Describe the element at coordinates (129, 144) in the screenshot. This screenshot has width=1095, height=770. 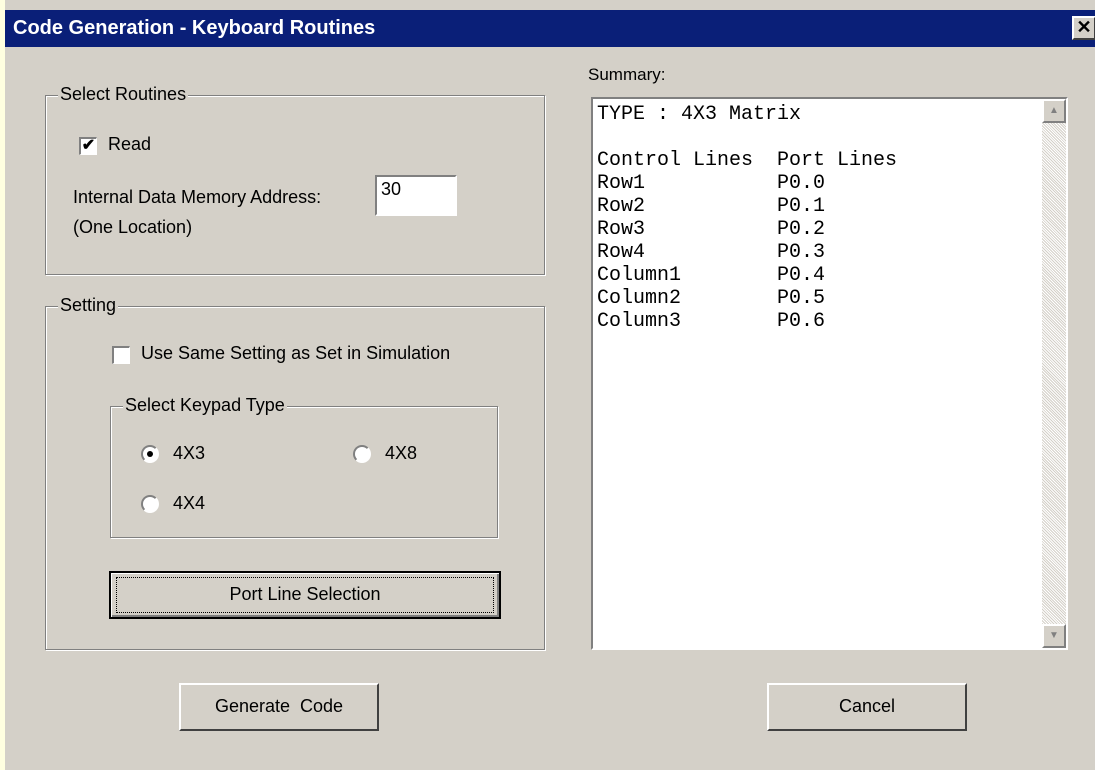
I see `read-label: Read` at that location.